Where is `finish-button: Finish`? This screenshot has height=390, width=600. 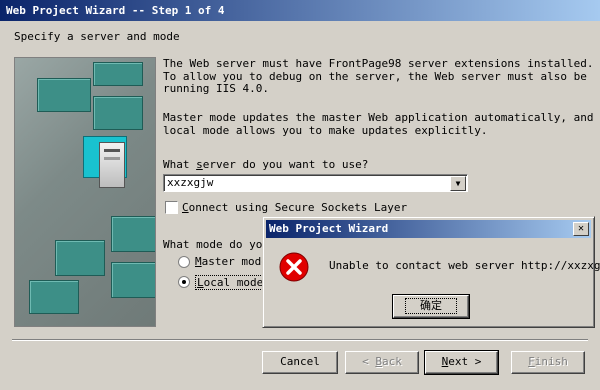
finish-button: Finish is located at coordinates (548, 362).